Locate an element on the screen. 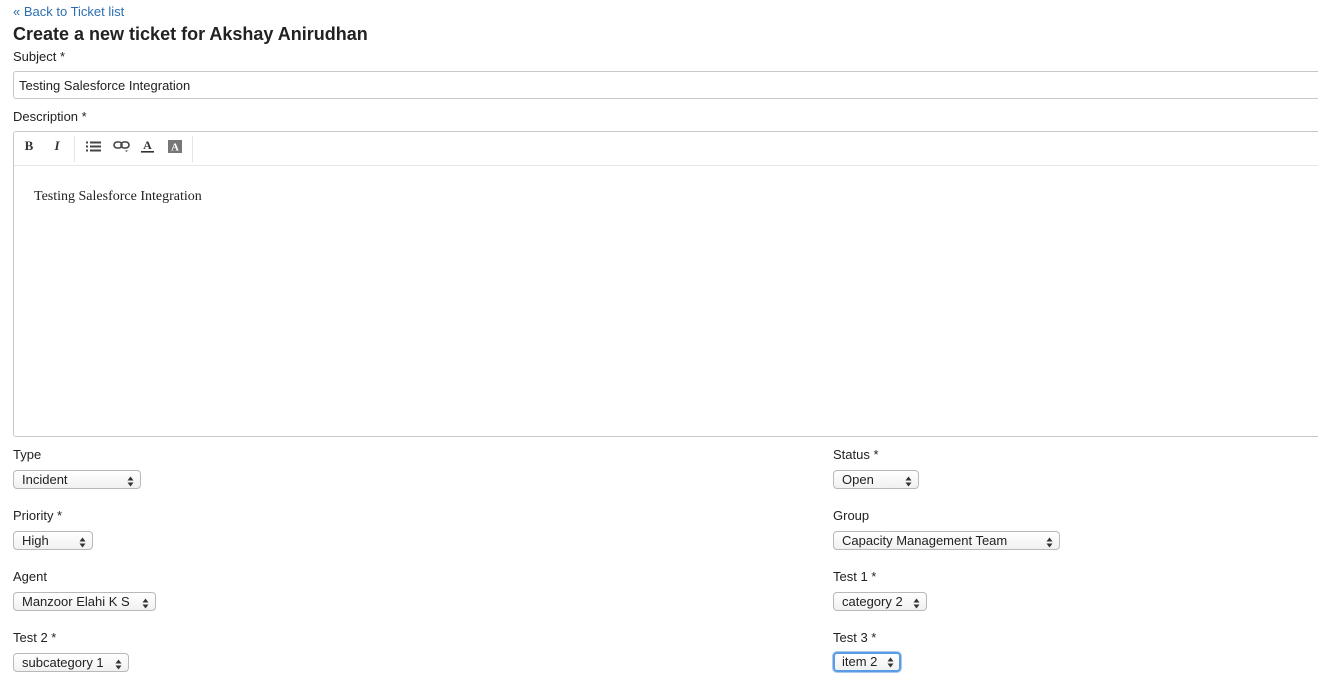 This screenshot has height=696, width=1318. type-select: Incident is located at coordinates (77, 479).